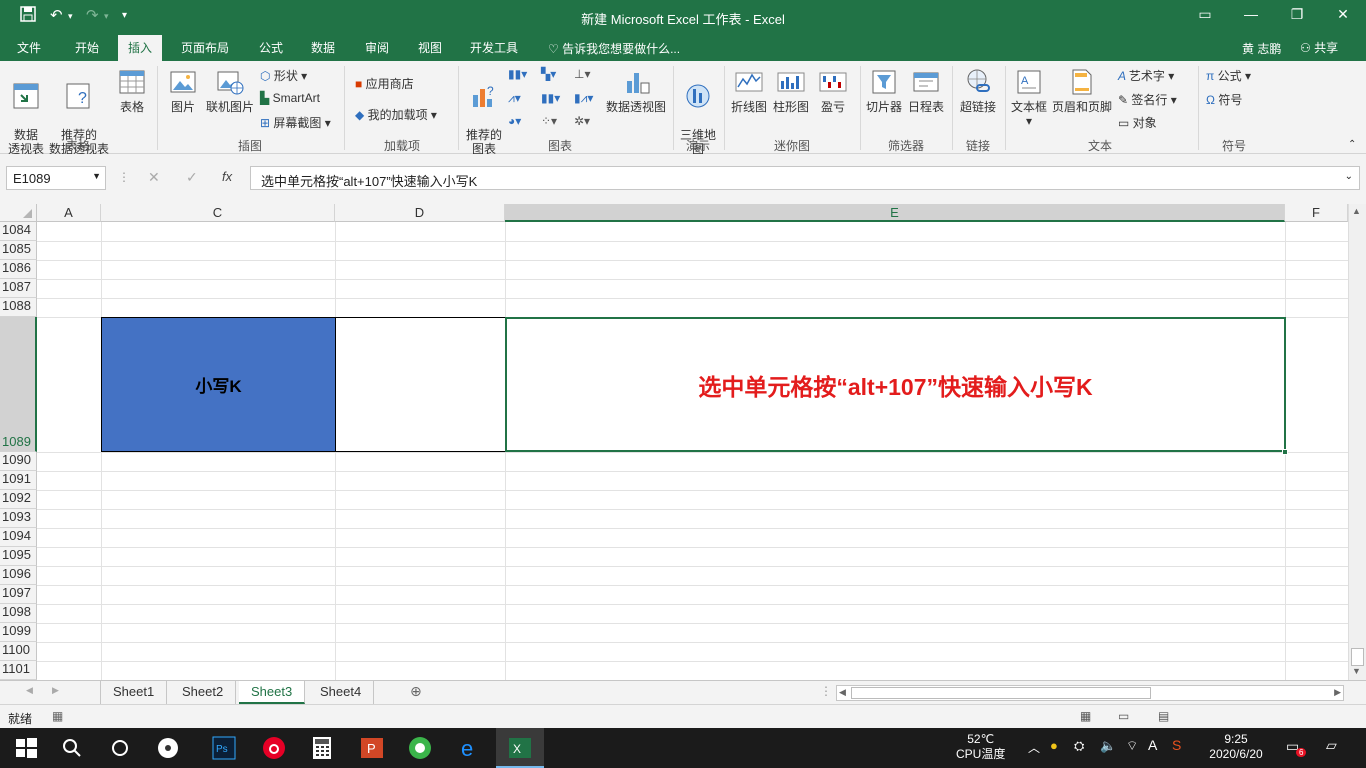 The width and height of the screenshot is (1366, 768). What do you see at coordinates (1343, 14) in the screenshot?
I see `close-button: ✕` at bounding box center [1343, 14].